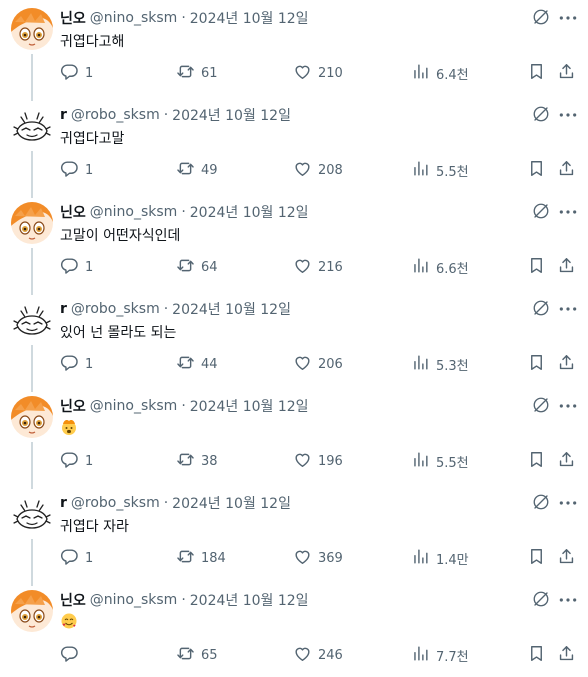 This screenshot has height=677, width=588. Describe the element at coordinates (89, 170) in the screenshot. I see `replies-count: 1` at that location.